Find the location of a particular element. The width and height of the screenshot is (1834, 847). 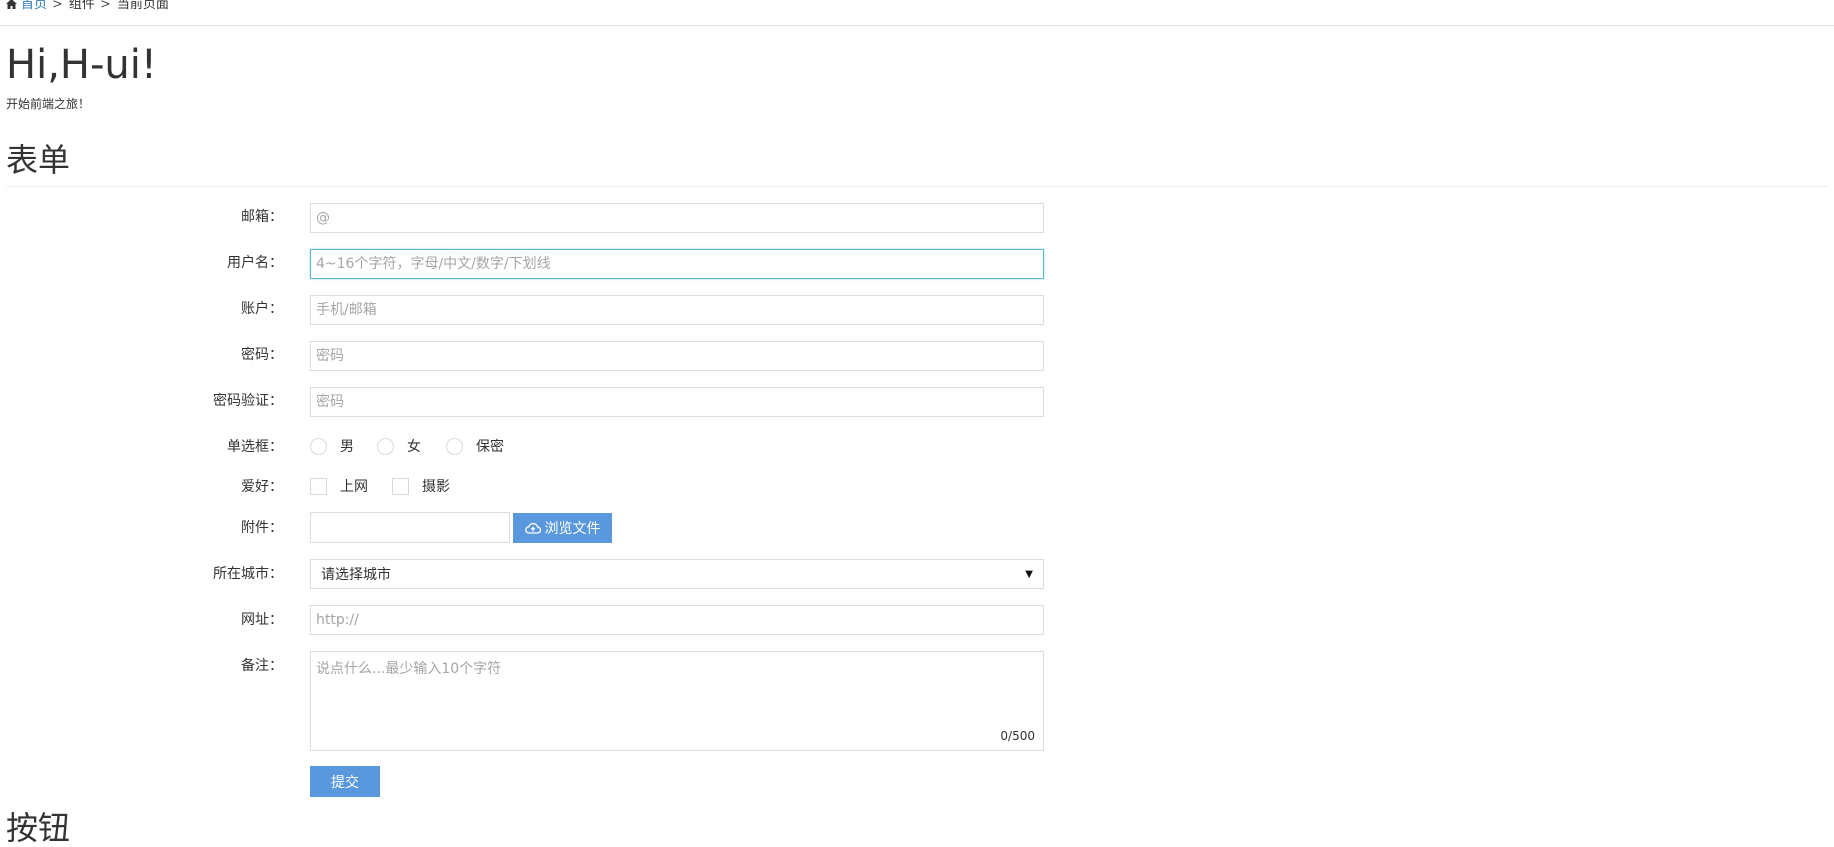

url-field is located at coordinates (677, 620).